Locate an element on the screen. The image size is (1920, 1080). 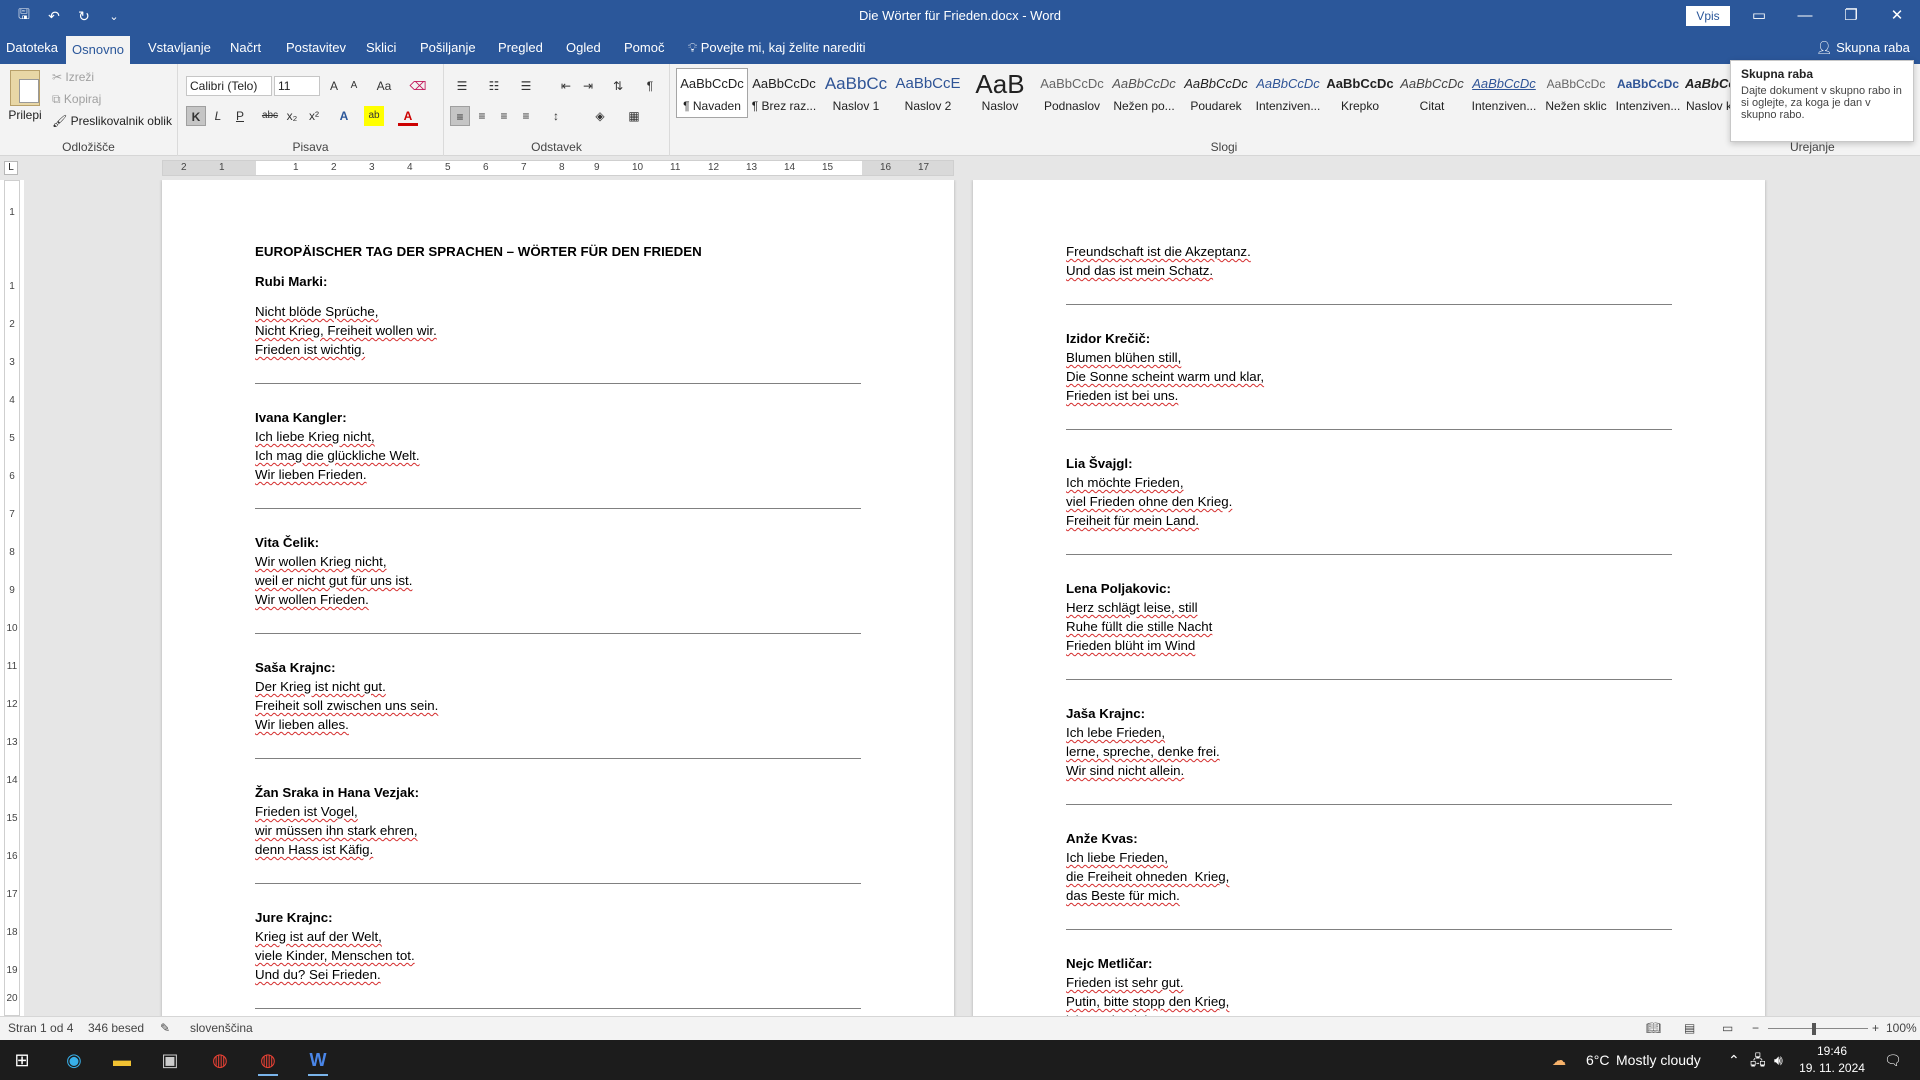
decrease-indent-icon: ⇤ is located at coordinates (566, 86).